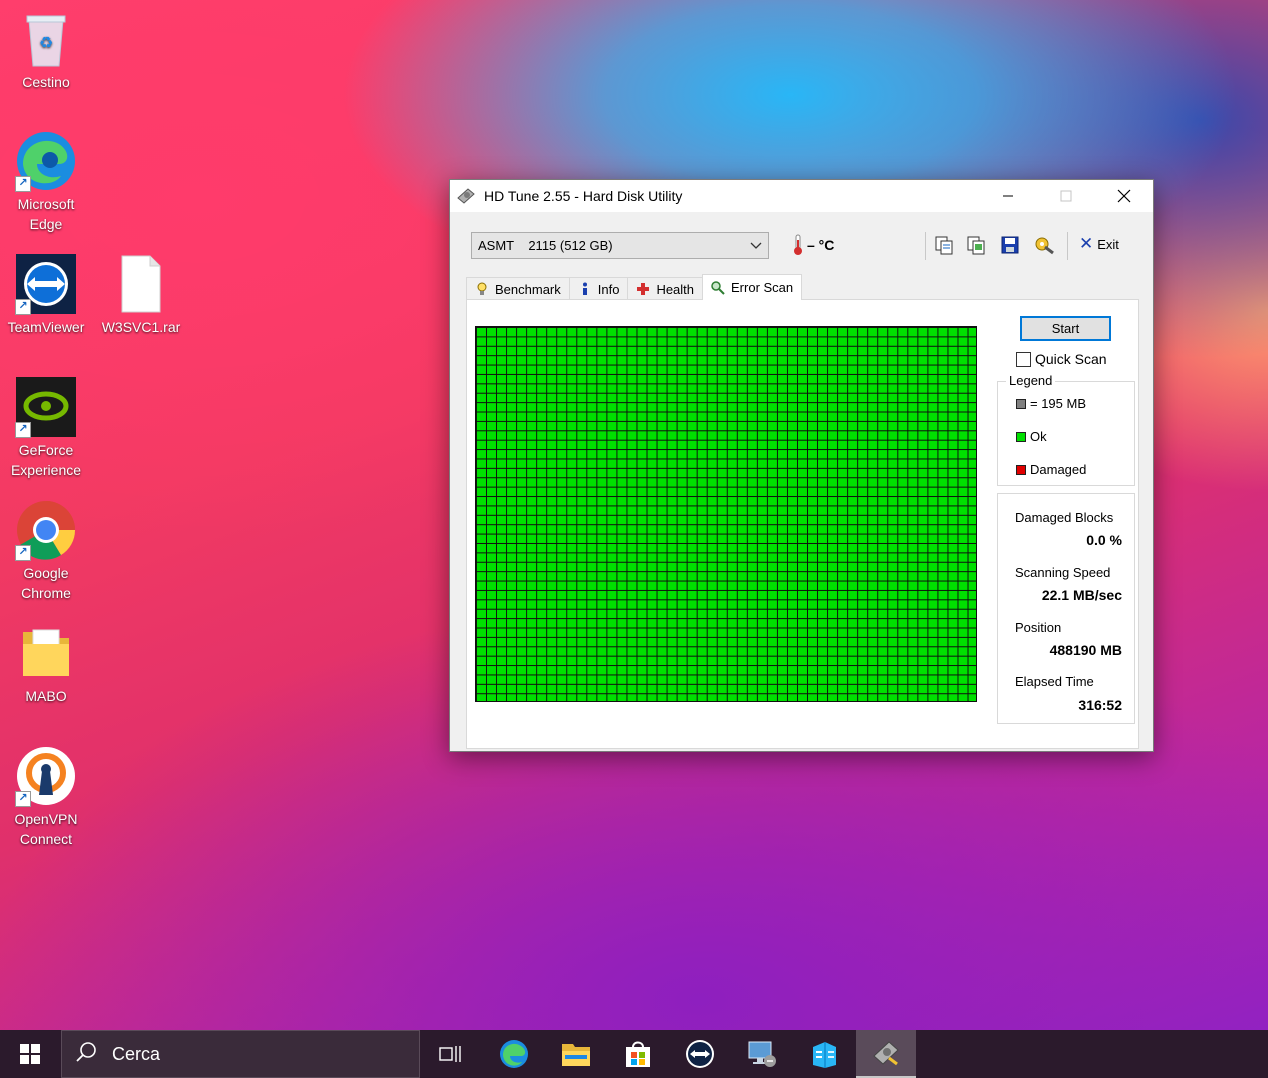 The height and width of the screenshot is (1078, 1268). I want to click on start-button: Start, so click(1065, 328).